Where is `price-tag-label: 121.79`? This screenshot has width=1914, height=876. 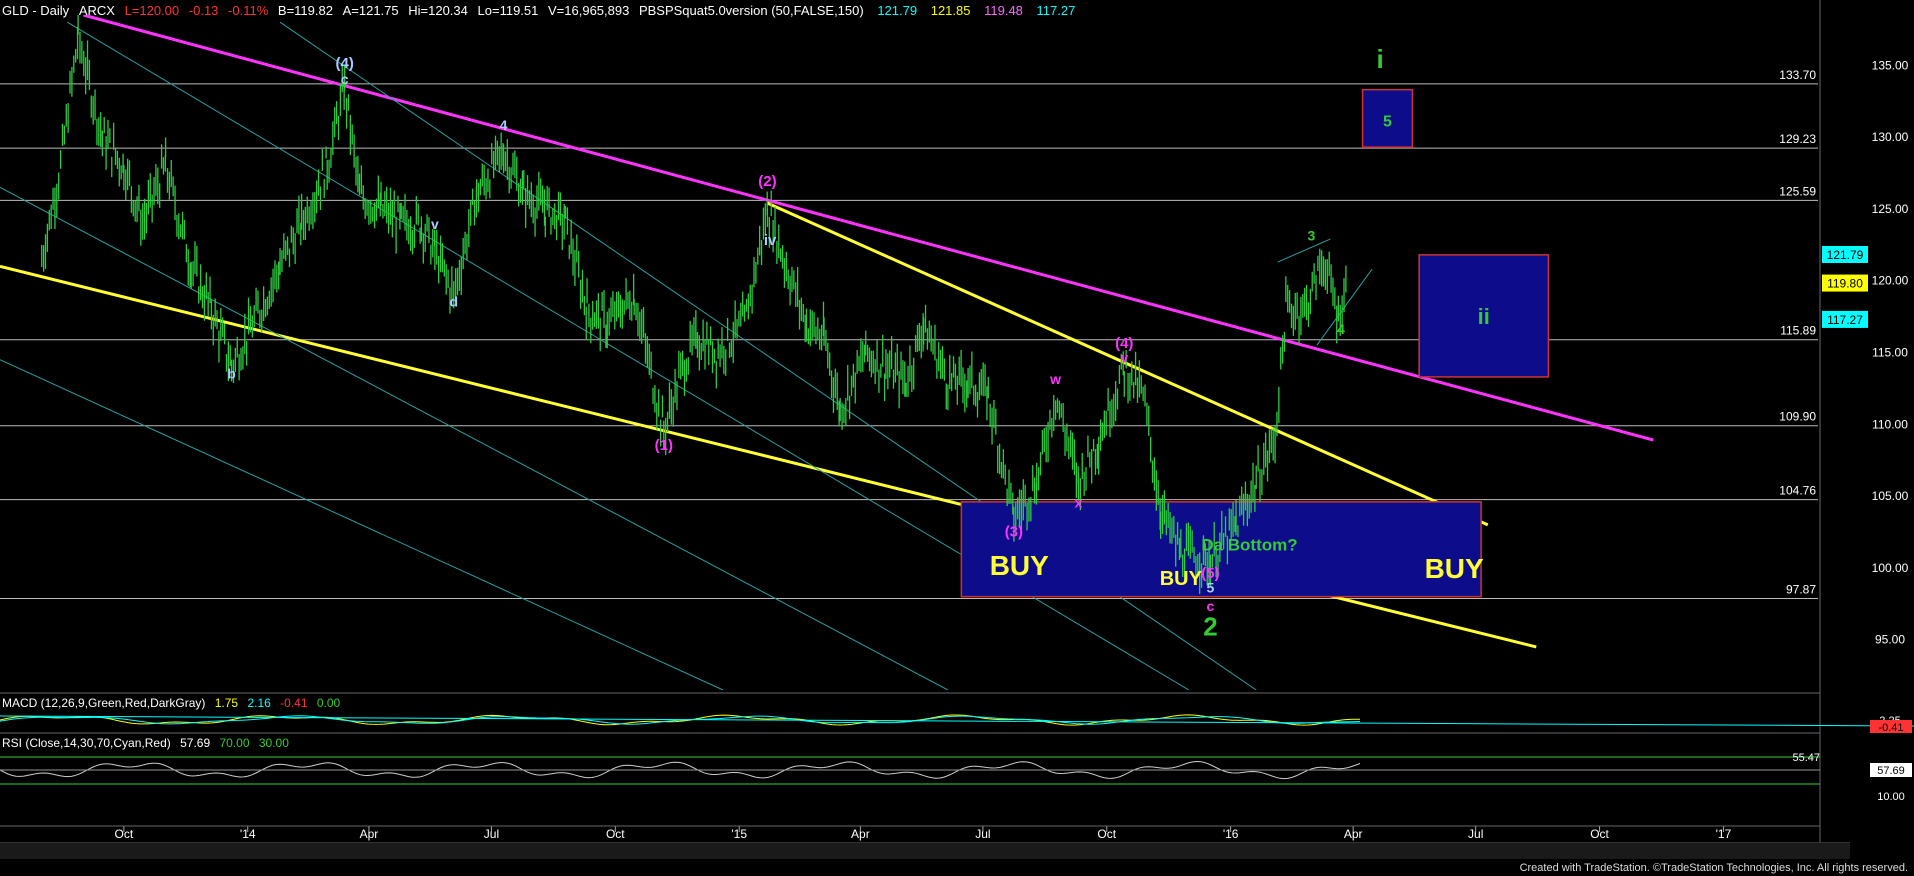
price-tag-label: 121.79 is located at coordinates (1845, 255).